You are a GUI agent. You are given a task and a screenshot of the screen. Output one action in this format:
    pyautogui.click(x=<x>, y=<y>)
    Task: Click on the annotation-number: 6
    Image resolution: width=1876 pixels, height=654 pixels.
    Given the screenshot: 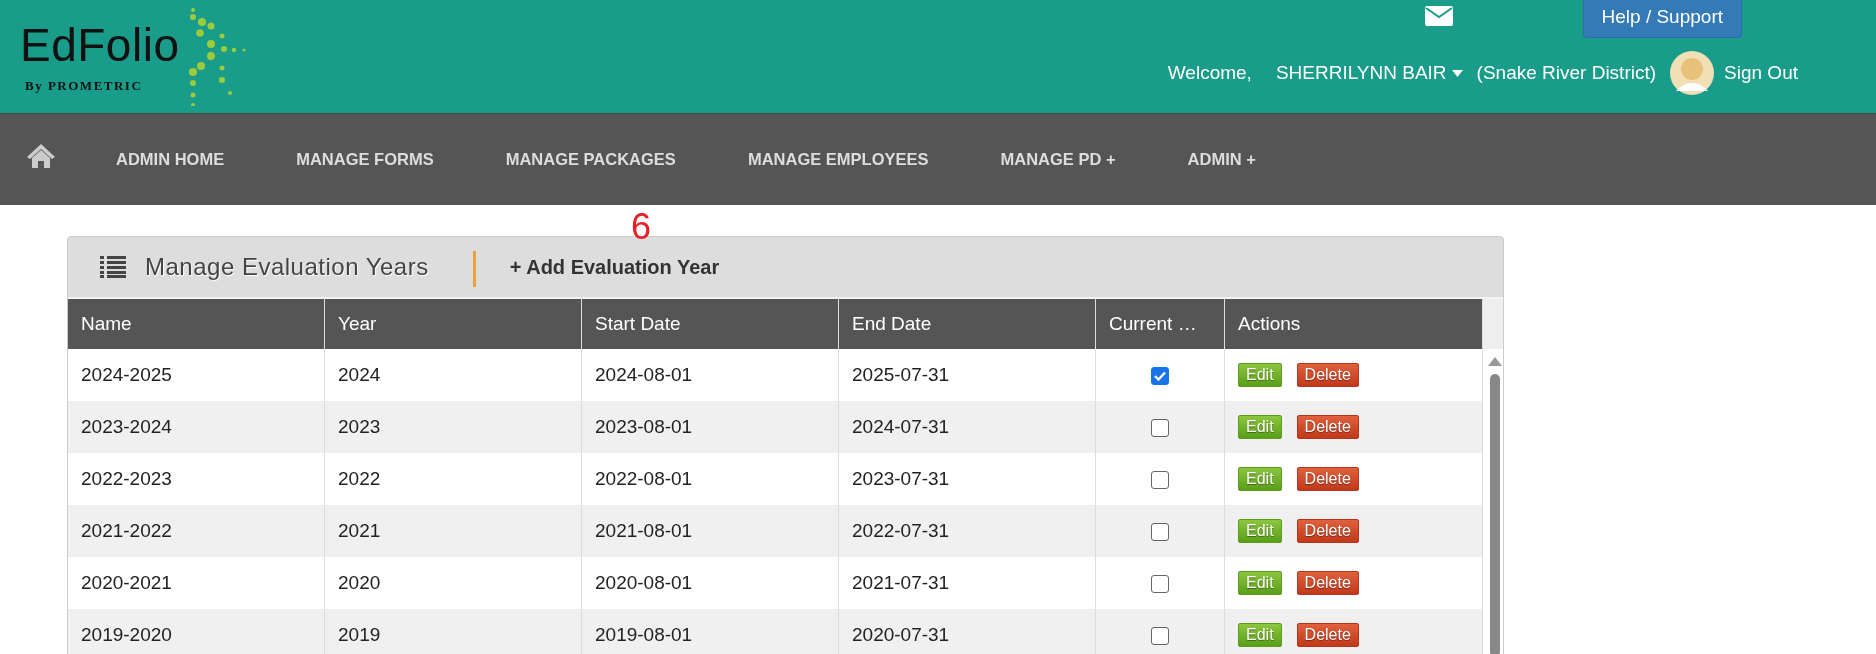 What is the action you would take?
    pyautogui.click(x=641, y=227)
    